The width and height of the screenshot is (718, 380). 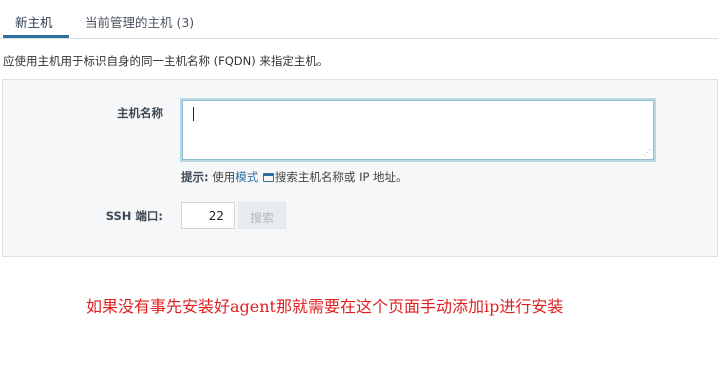 I want to click on hint-prefix: 提示:, so click(x=195, y=177).